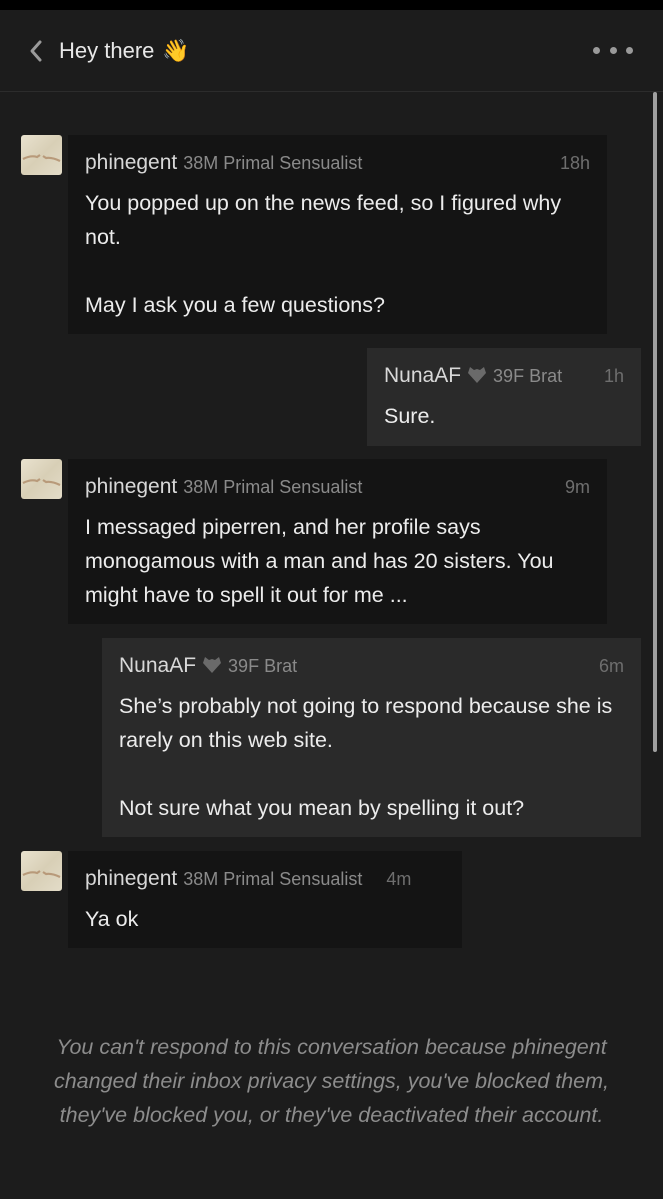 This screenshot has width=663, height=1199. Describe the element at coordinates (176, 50) in the screenshot. I see `waving-hand-icon: 👋` at that location.